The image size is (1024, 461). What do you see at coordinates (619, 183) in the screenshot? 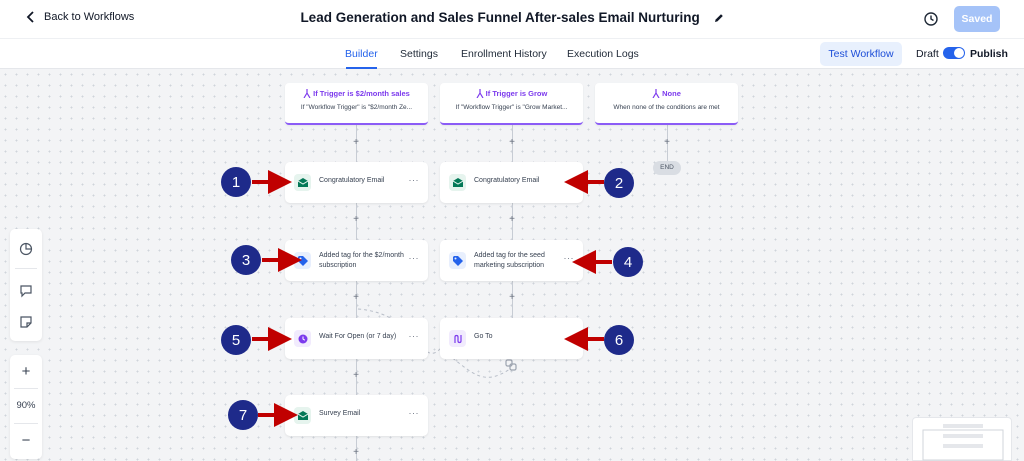
I see `annotation-badge-2: 2` at bounding box center [619, 183].